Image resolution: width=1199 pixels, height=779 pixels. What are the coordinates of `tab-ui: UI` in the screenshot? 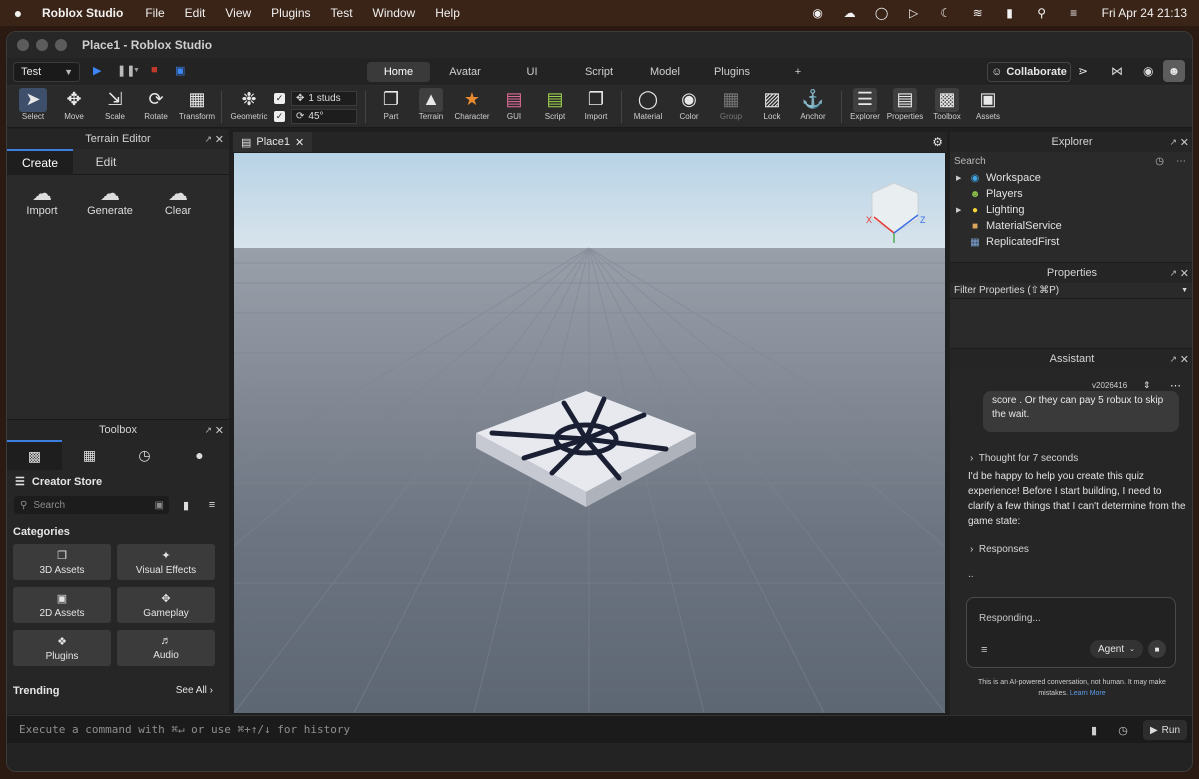 It's located at (532, 72).